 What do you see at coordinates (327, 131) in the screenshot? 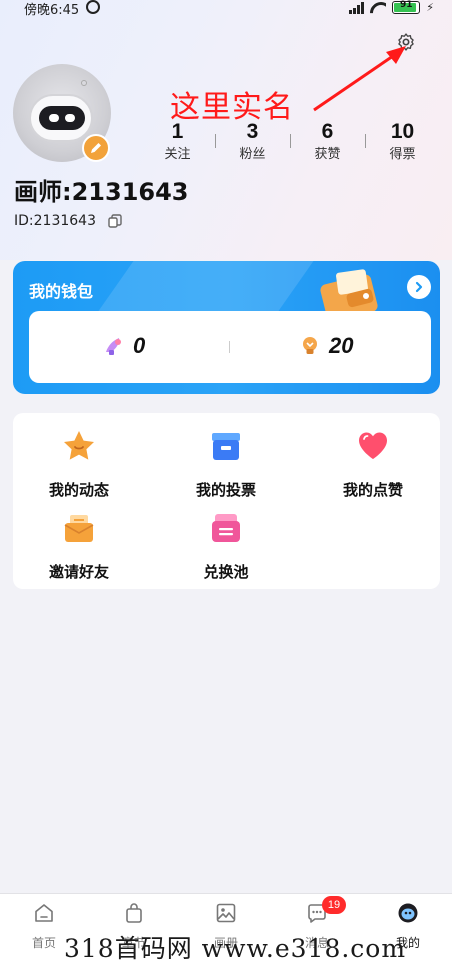
I see `stat-value: 6` at bounding box center [327, 131].